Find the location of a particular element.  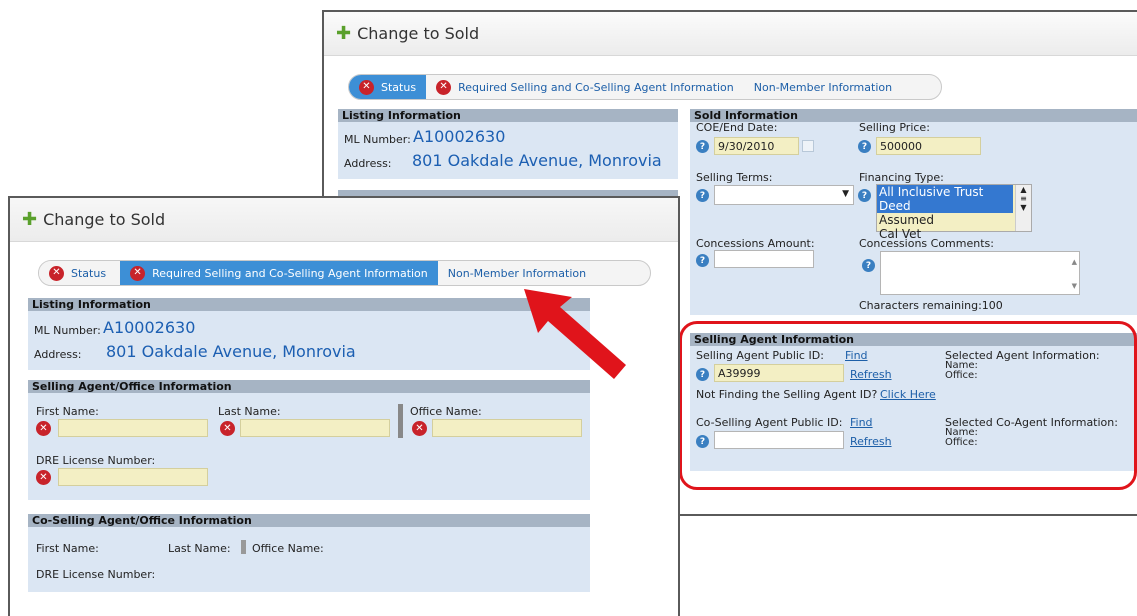

last-name-input is located at coordinates (315, 428).